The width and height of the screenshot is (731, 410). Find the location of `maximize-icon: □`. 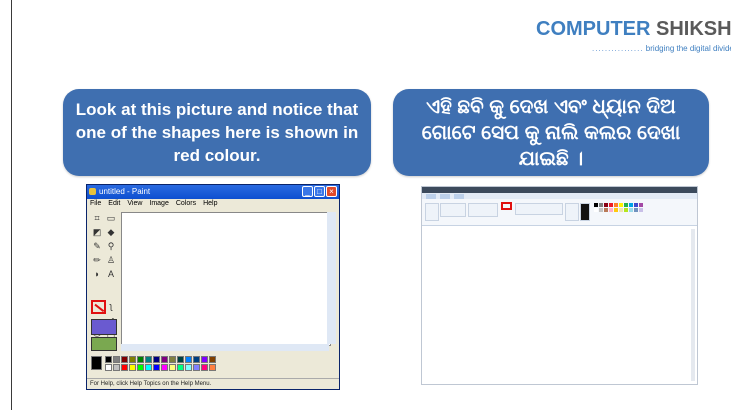

maximize-icon: □ is located at coordinates (319, 191).